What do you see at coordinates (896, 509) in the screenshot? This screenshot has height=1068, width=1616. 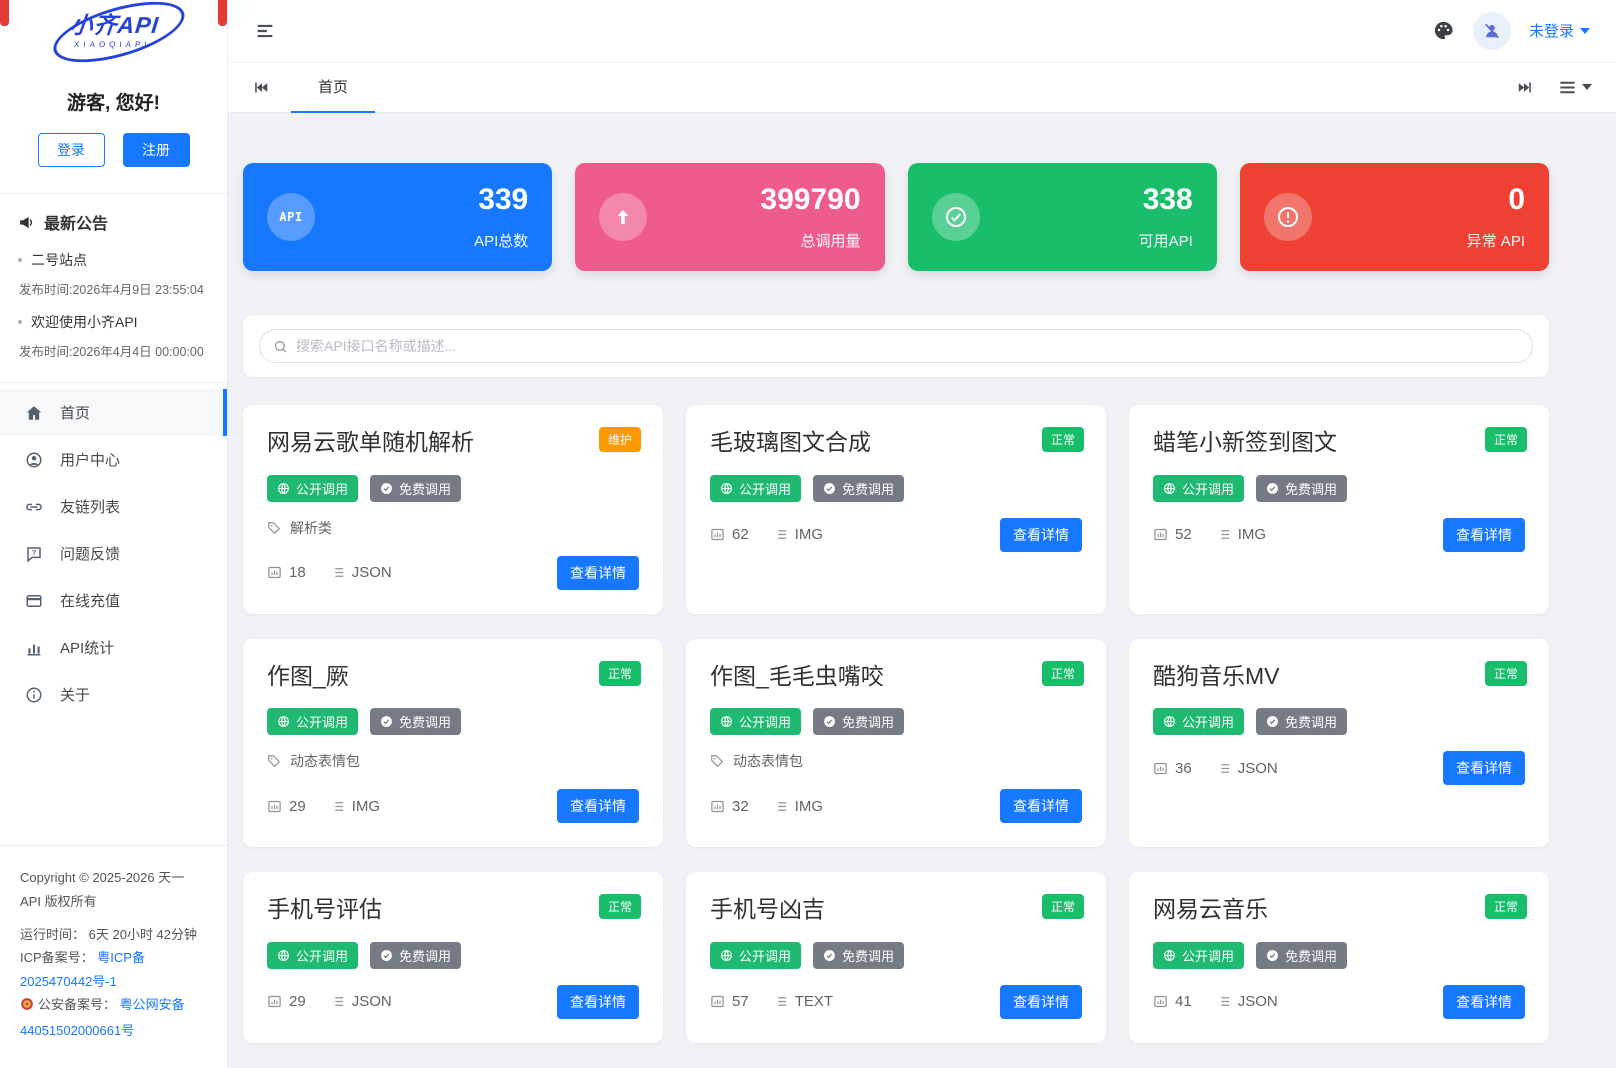 I see `api-card: 正常 毛玻璃图文合成 公开调用 免费调用 62 IMG 查看详情` at bounding box center [896, 509].